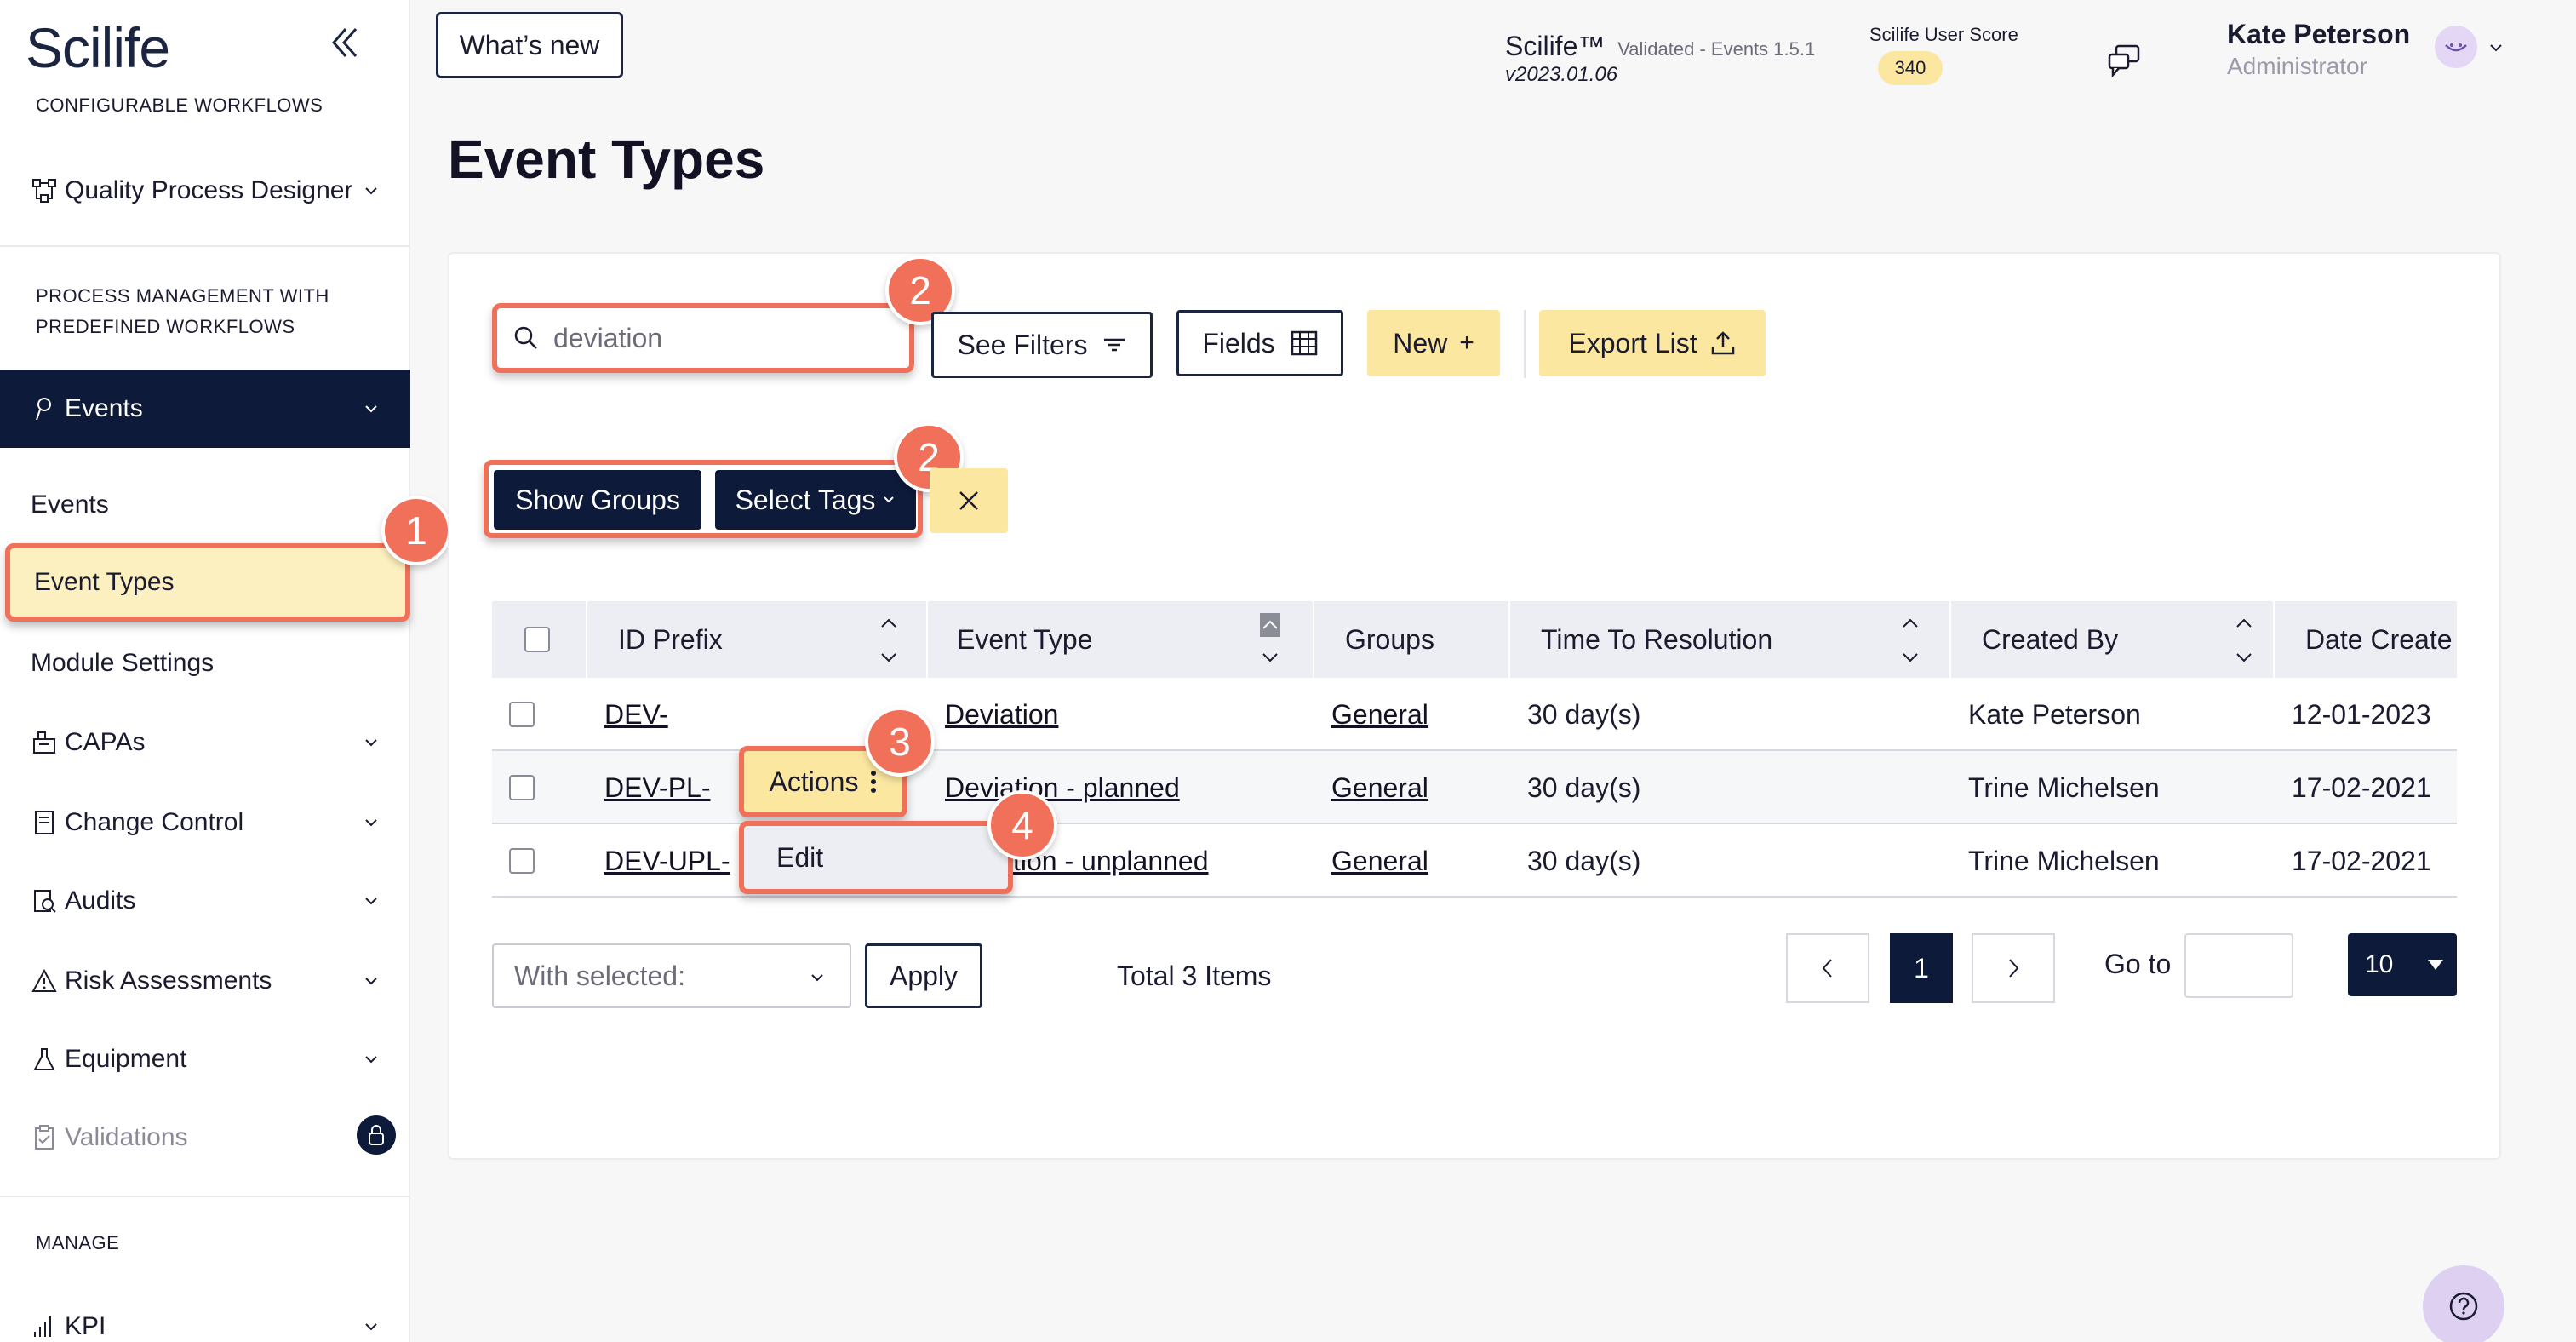  I want to click on sidebar-item-kpi: KPI, so click(205, 1317).